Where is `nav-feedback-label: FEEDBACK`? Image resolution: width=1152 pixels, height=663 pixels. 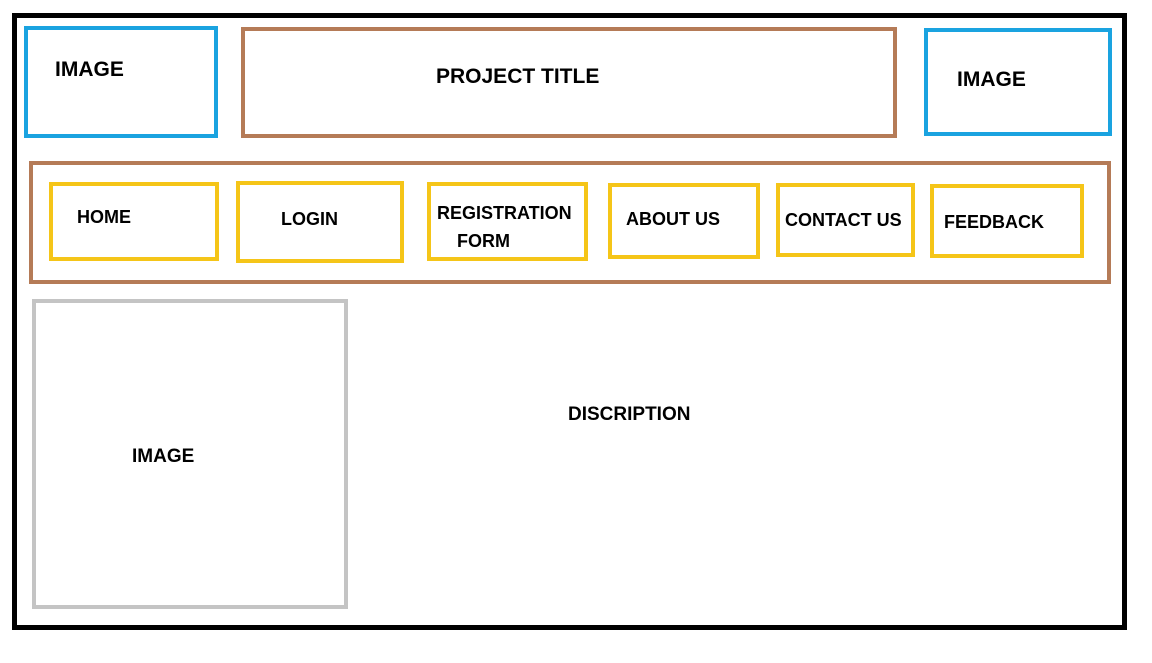 nav-feedback-label: FEEDBACK is located at coordinates (994, 222).